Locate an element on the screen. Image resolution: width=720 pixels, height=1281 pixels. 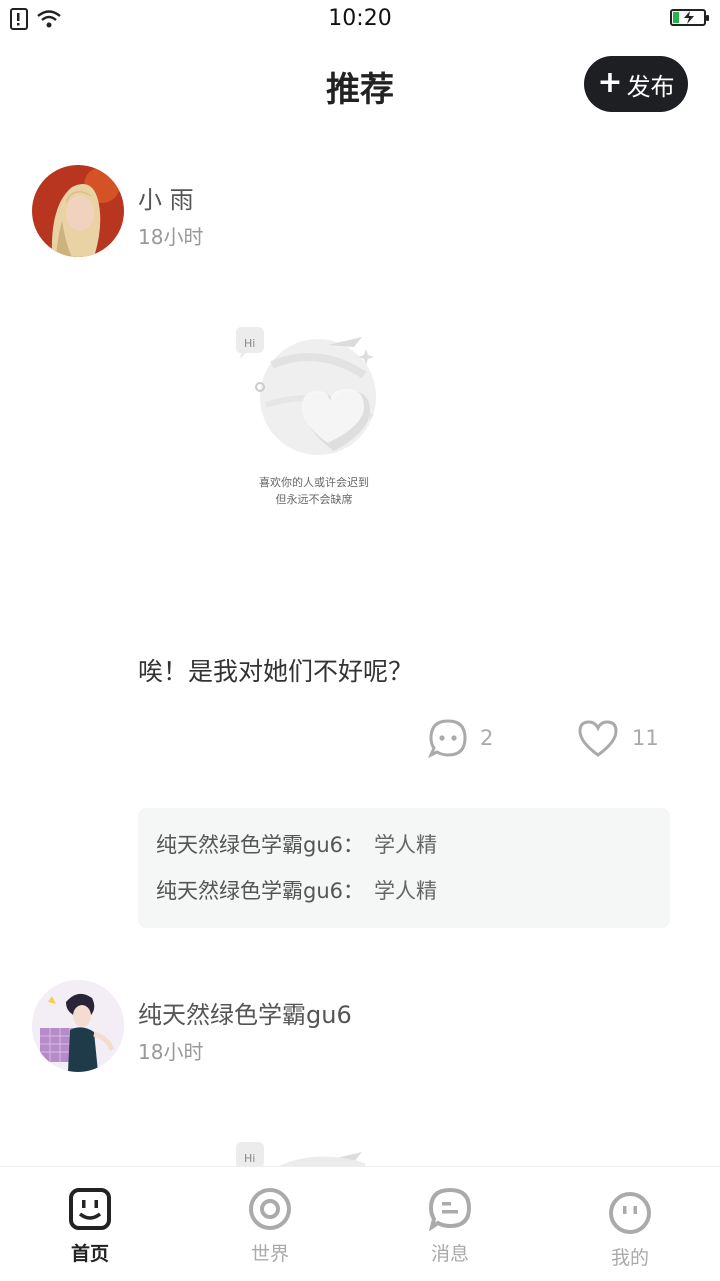
image-placeholder: Hi 喜欢你的人或许会迟到 但永远不会缺席 is located at coordinates (312, 415).